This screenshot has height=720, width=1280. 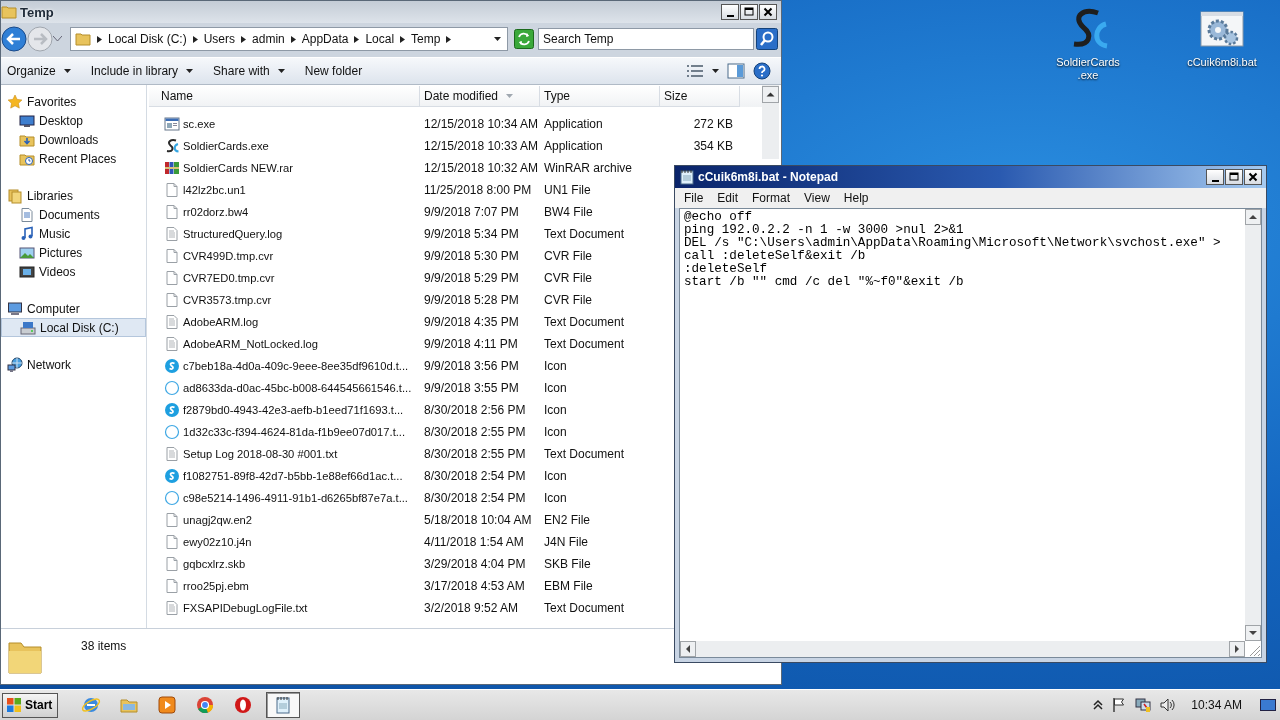 I want to click on view-caret-icon, so click(x=715, y=71).